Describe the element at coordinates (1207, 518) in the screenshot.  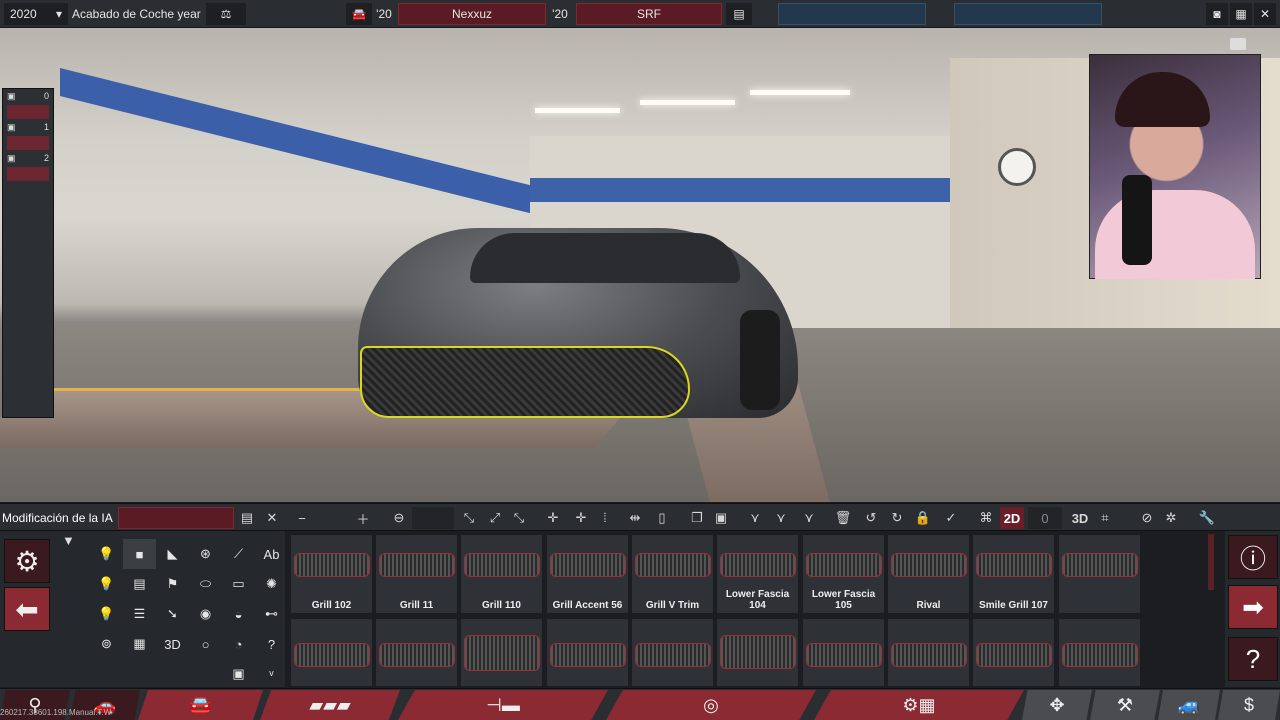
I see `wrench-icon: 🔧` at that location.